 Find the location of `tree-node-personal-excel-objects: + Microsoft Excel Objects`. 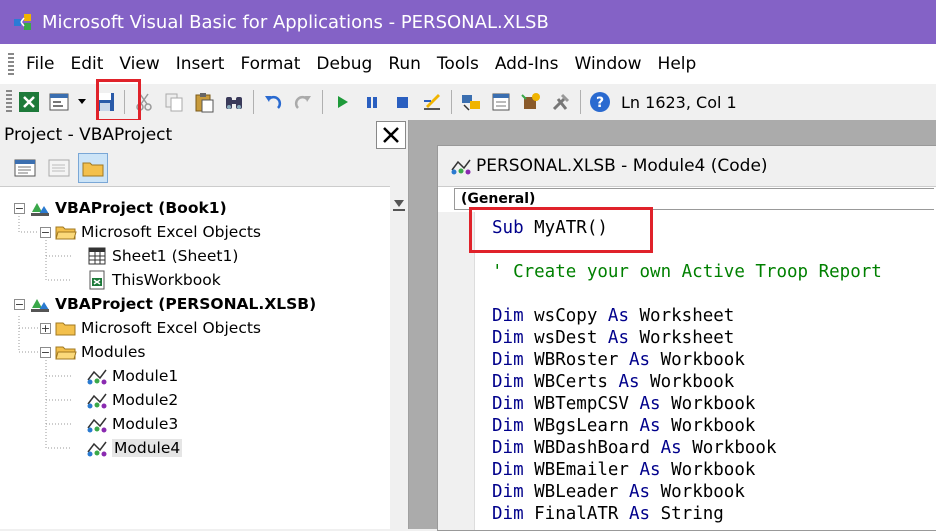

tree-node-personal-excel-objects: + Microsoft Excel Objects is located at coordinates (150, 328).